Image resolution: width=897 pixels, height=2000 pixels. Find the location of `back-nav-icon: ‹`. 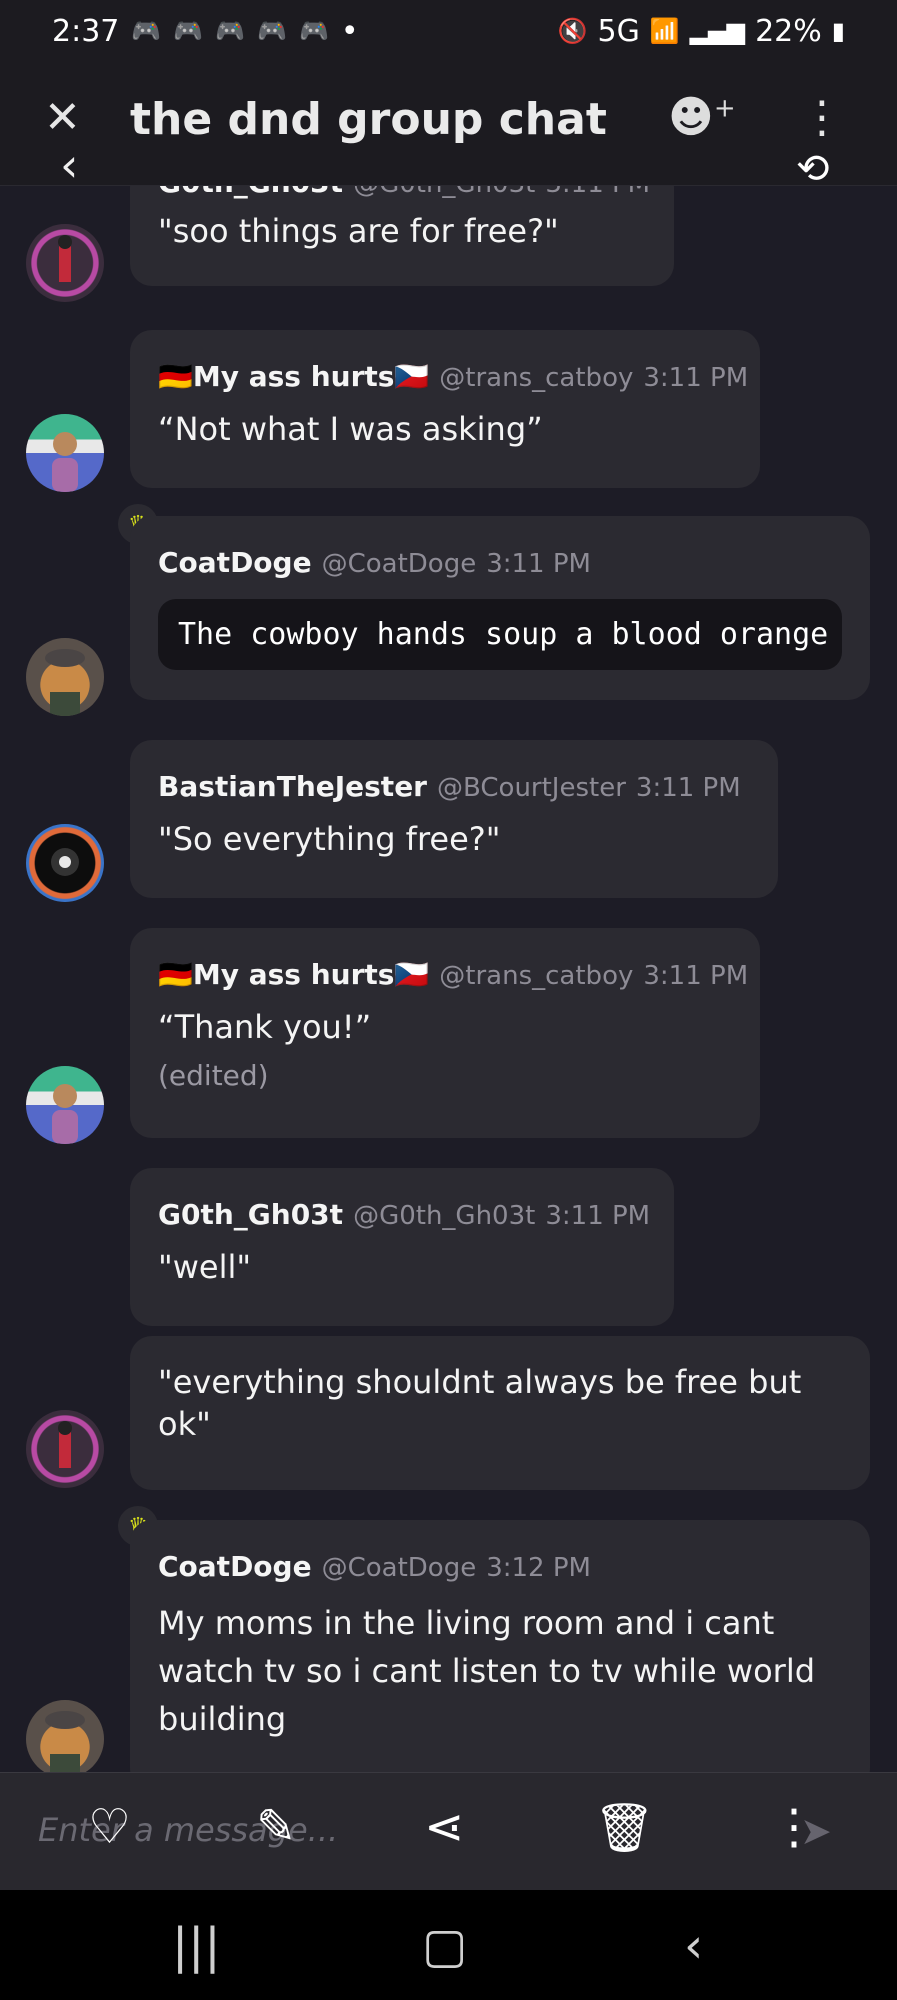

back-nav-icon: ‹ is located at coordinates (693, 1946).